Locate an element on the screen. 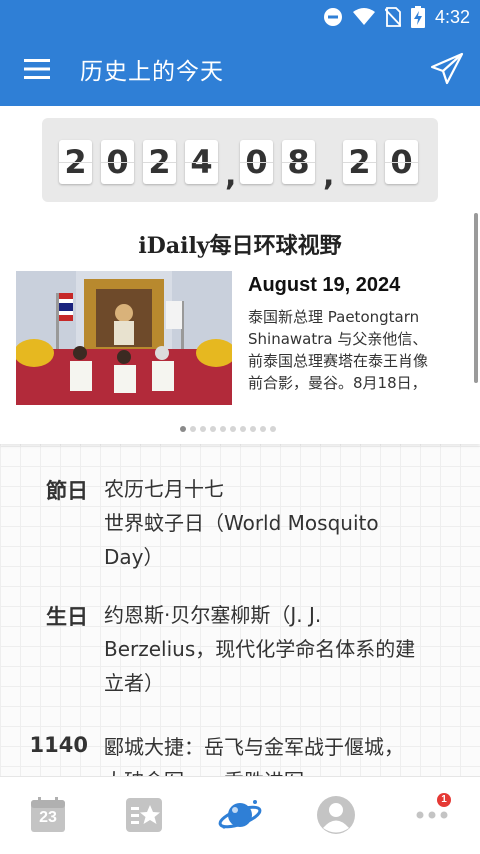 The image size is (480, 854). bottom-tab-bar: 23 1 is located at coordinates (240, 815).